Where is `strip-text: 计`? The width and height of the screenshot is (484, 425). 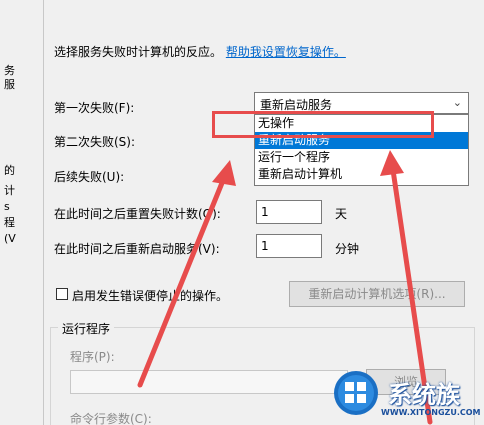
strip-text: 计 is located at coordinates (9, 190).